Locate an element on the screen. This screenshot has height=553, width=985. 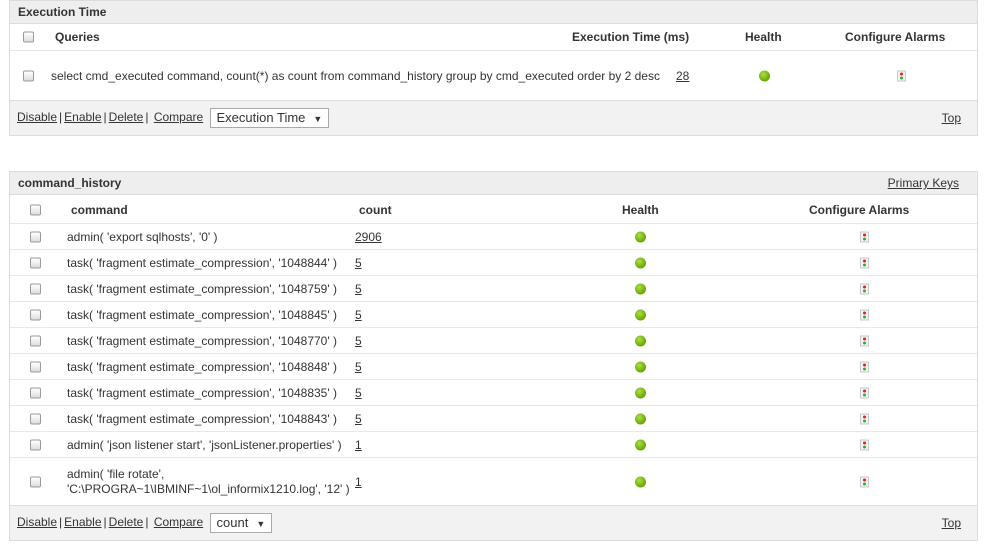
execution-time-link: 28 is located at coordinates (682, 76).